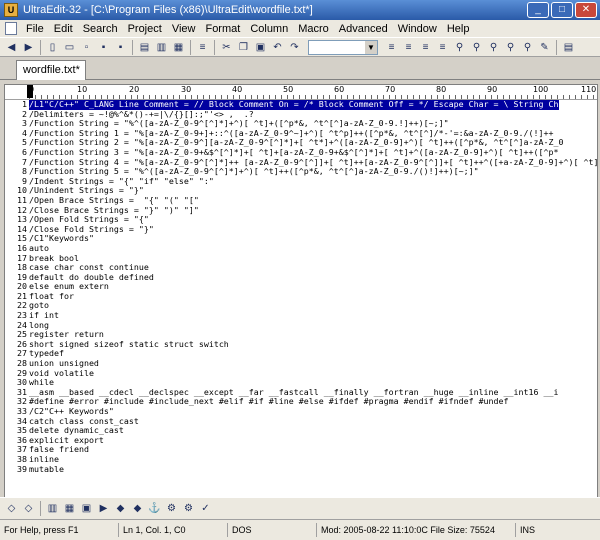 The height and width of the screenshot is (540, 600). Describe the element at coordinates (492, 89) in the screenshot. I see `ruler-number: 90` at that location.